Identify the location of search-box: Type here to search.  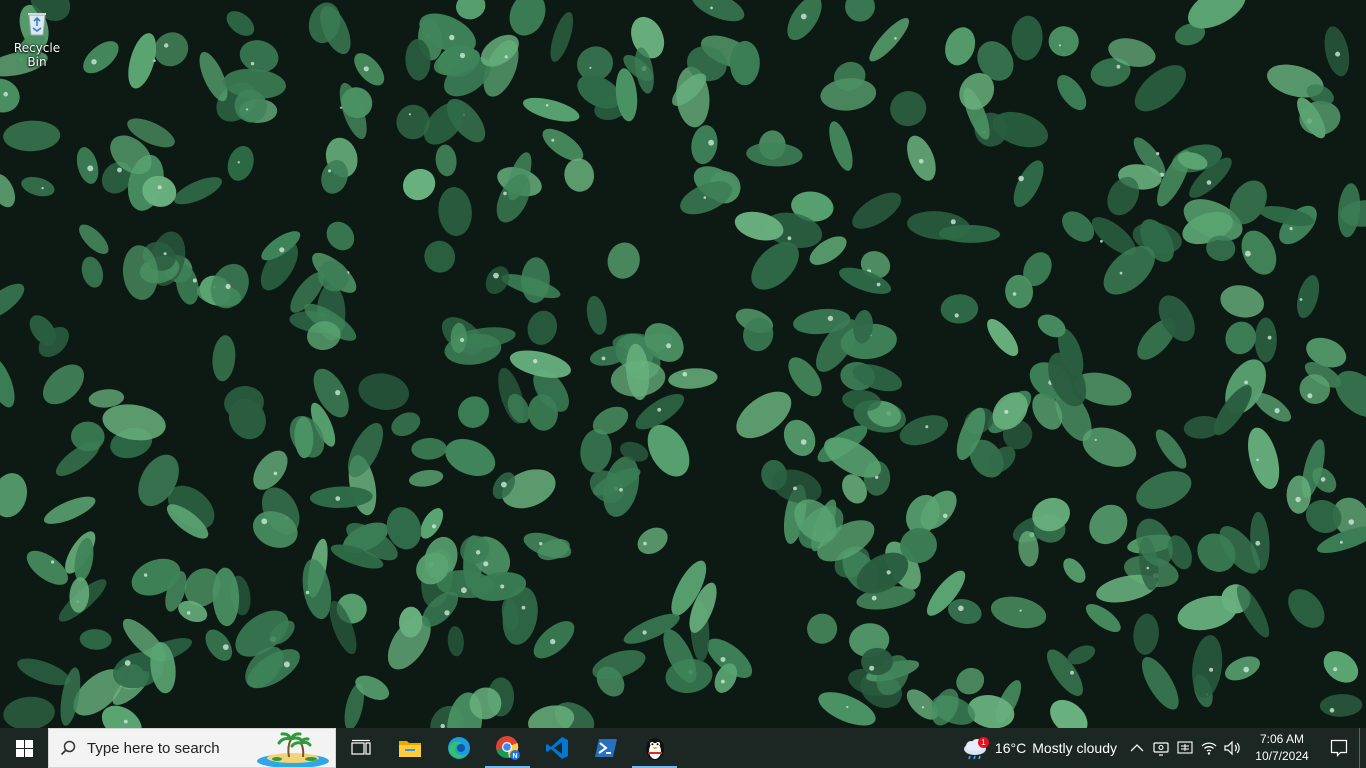
(192, 748).